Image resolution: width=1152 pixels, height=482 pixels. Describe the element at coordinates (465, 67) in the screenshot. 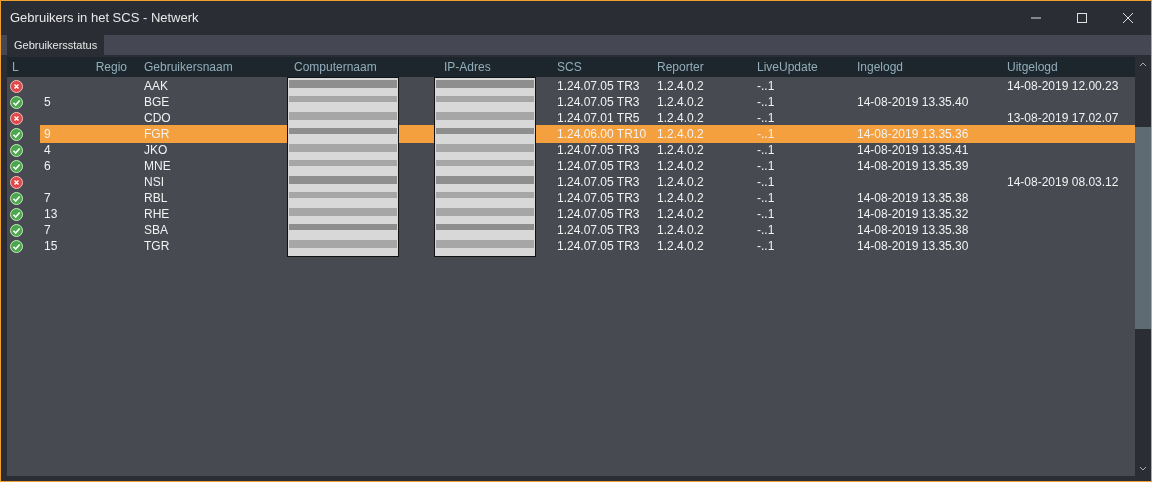

I see `column-header: IP-Adres` at that location.